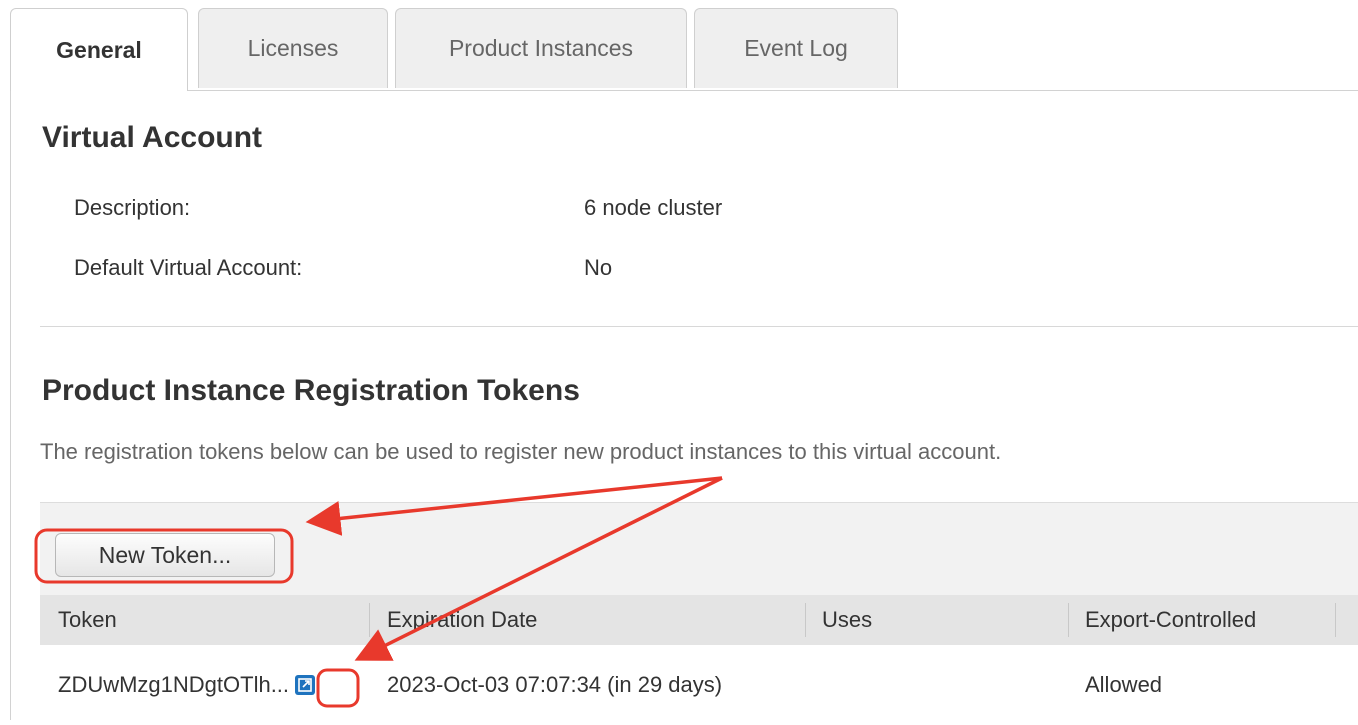  I want to click on panel-left-border, so click(10, 405).